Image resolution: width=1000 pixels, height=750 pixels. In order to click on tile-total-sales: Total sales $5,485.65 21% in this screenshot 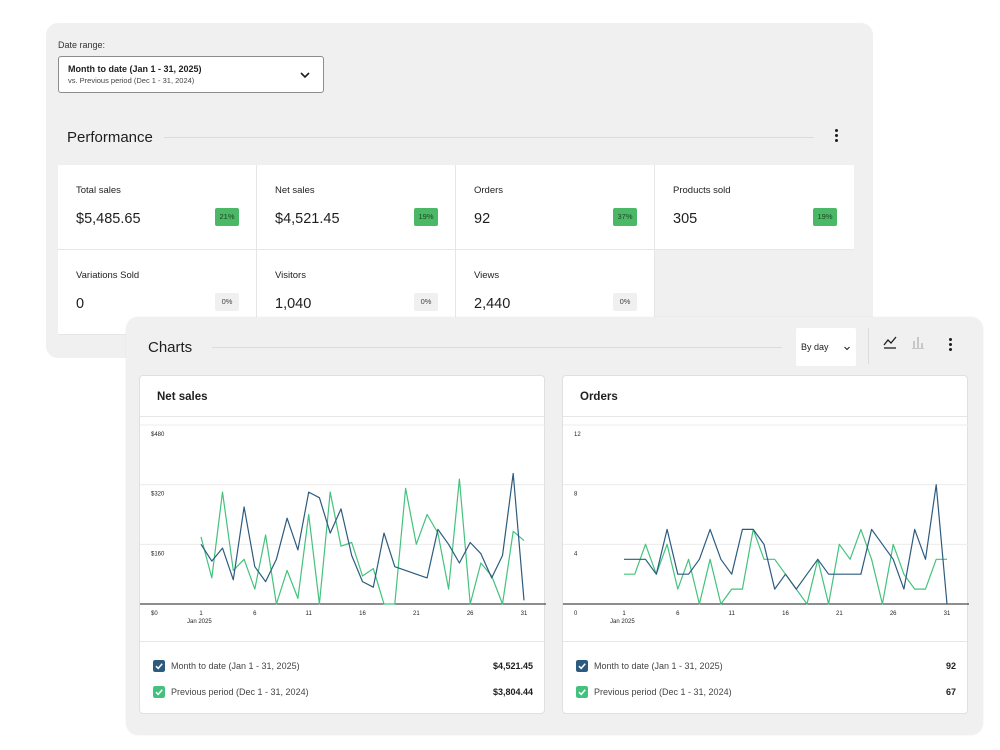, I will do `click(157, 207)`.